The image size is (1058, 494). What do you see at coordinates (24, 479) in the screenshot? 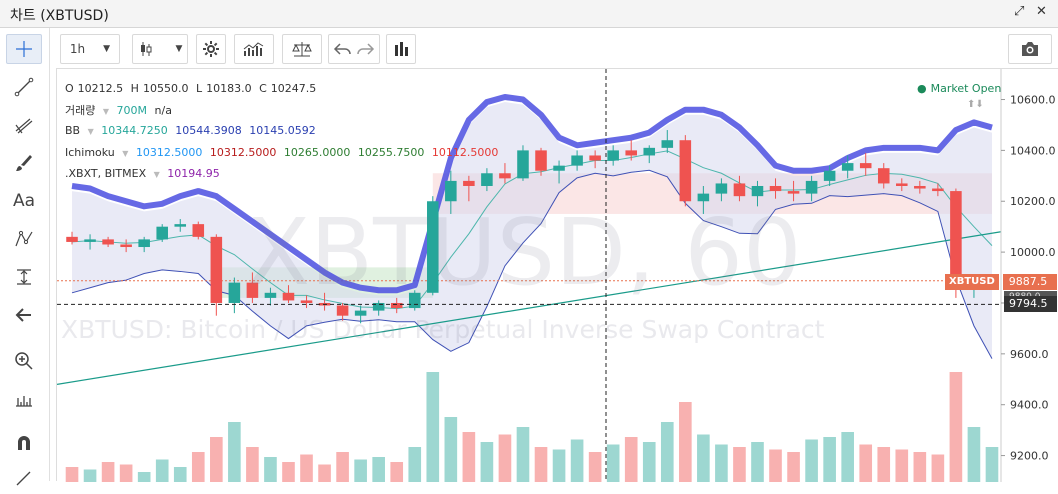
I see `lock-tool-icon` at bounding box center [24, 479].